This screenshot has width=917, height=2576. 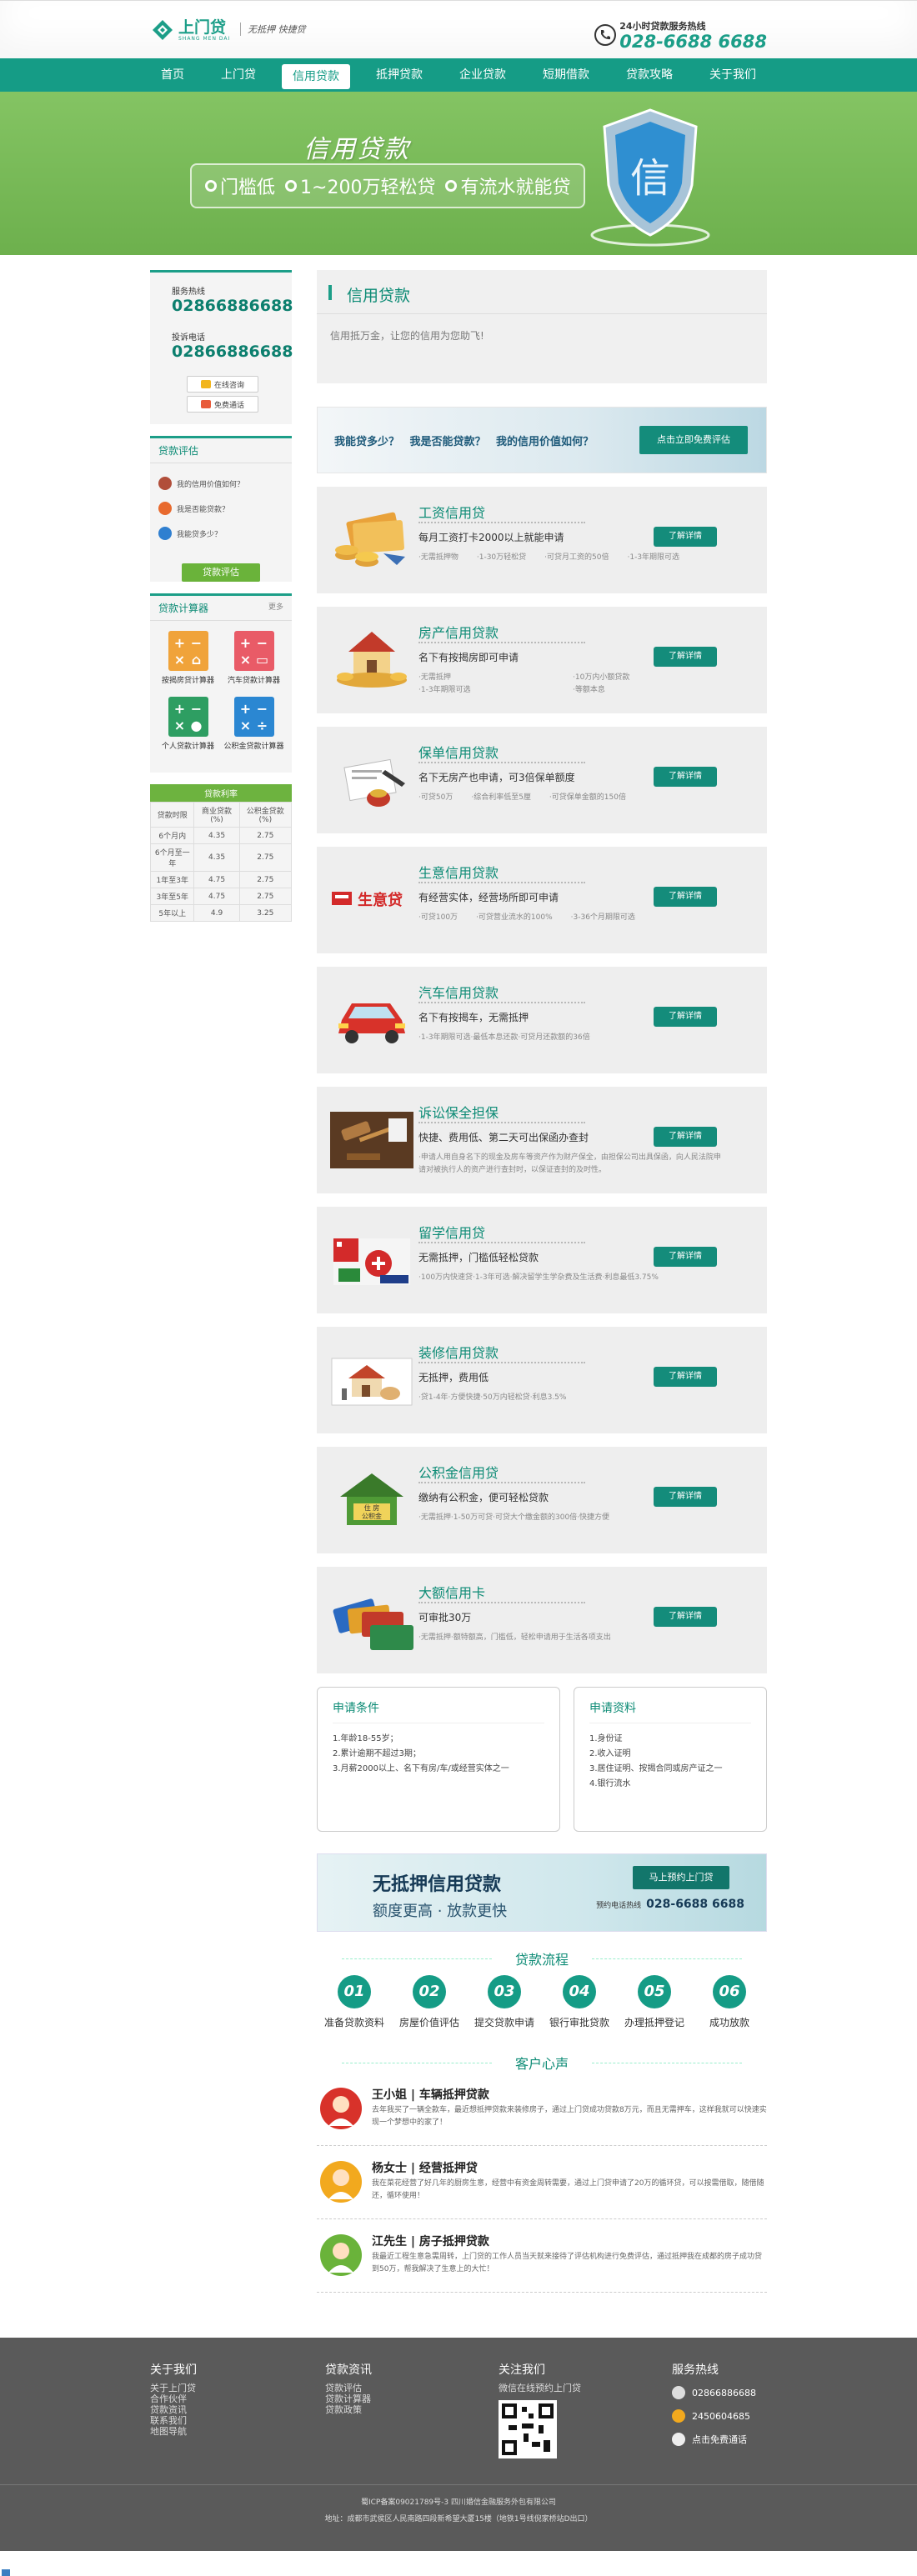 What do you see at coordinates (253, 651) in the screenshot?
I see `calculator-icon: + − × ▭` at bounding box center [253, 651].